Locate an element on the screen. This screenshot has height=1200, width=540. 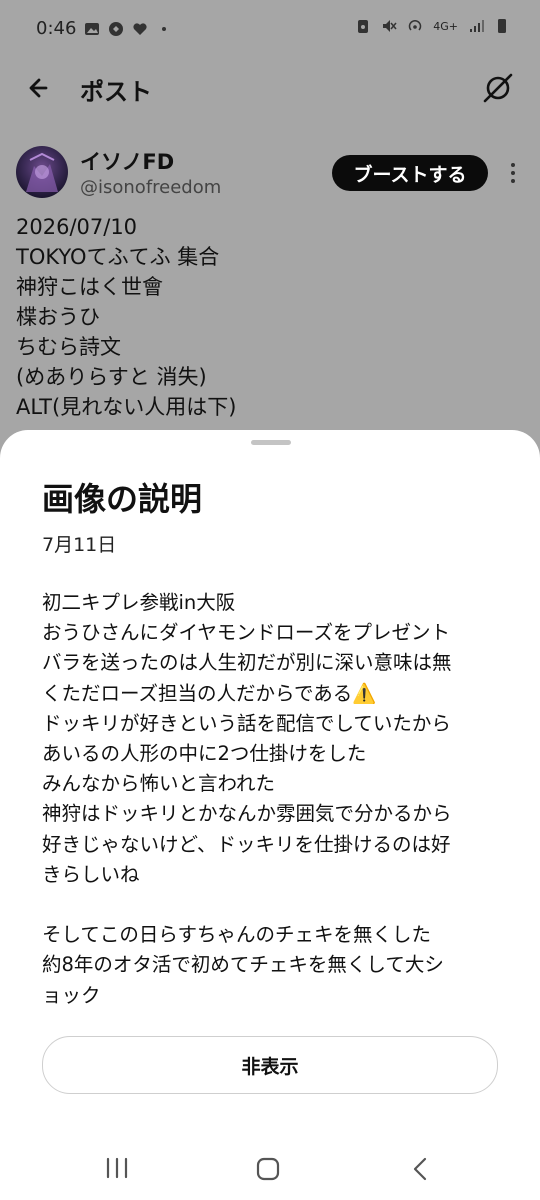
recent-apps-icon is located at coordinates (117, 1168).